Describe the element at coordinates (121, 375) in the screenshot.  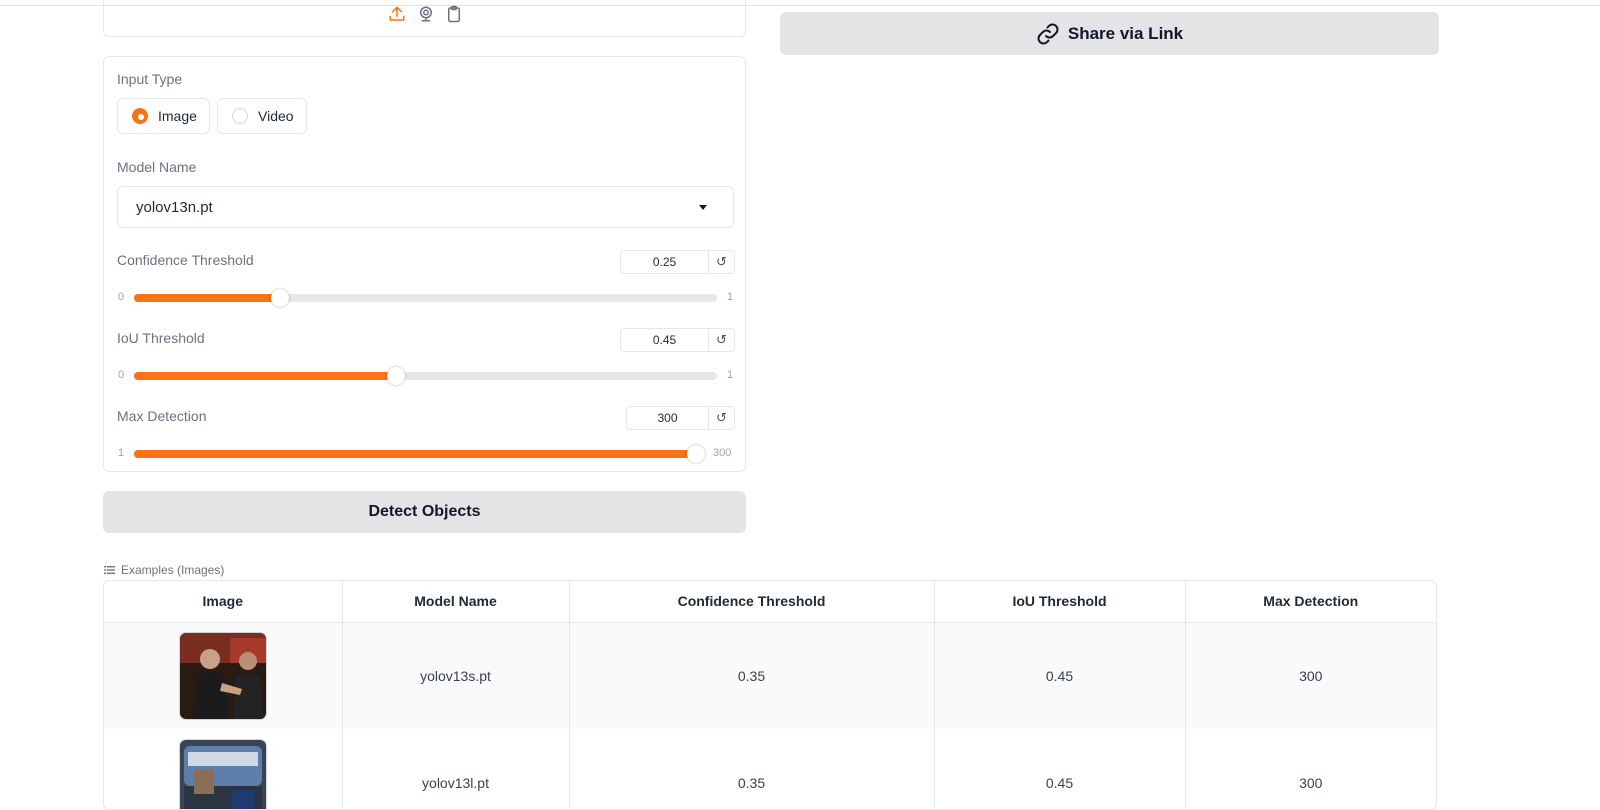
I see `iou-min: 0` at that location.